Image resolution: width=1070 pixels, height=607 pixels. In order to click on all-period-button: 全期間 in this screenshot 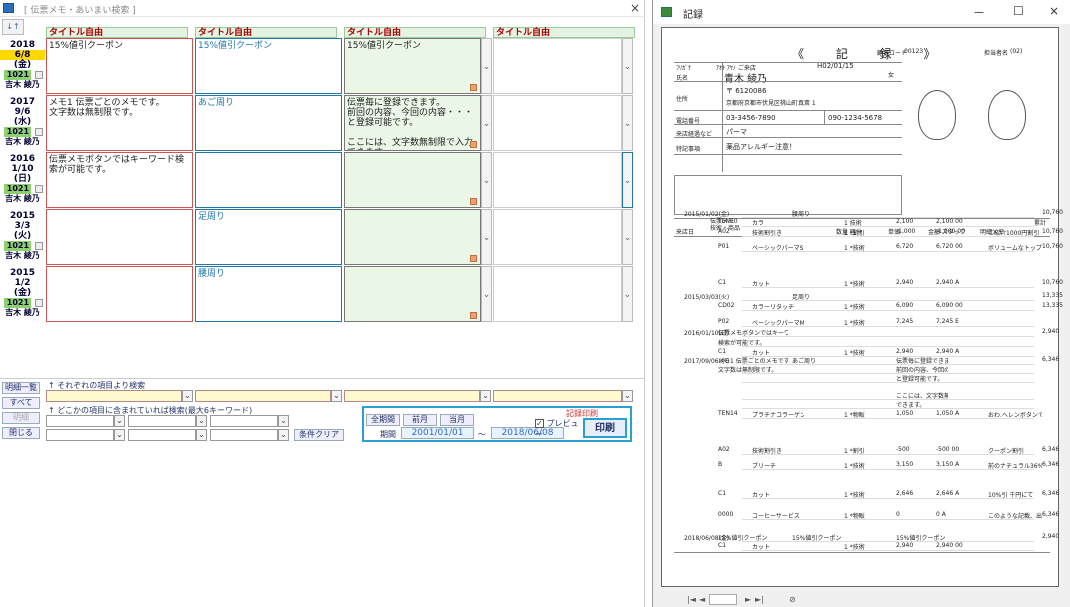, I will do `click(383, 420)`.